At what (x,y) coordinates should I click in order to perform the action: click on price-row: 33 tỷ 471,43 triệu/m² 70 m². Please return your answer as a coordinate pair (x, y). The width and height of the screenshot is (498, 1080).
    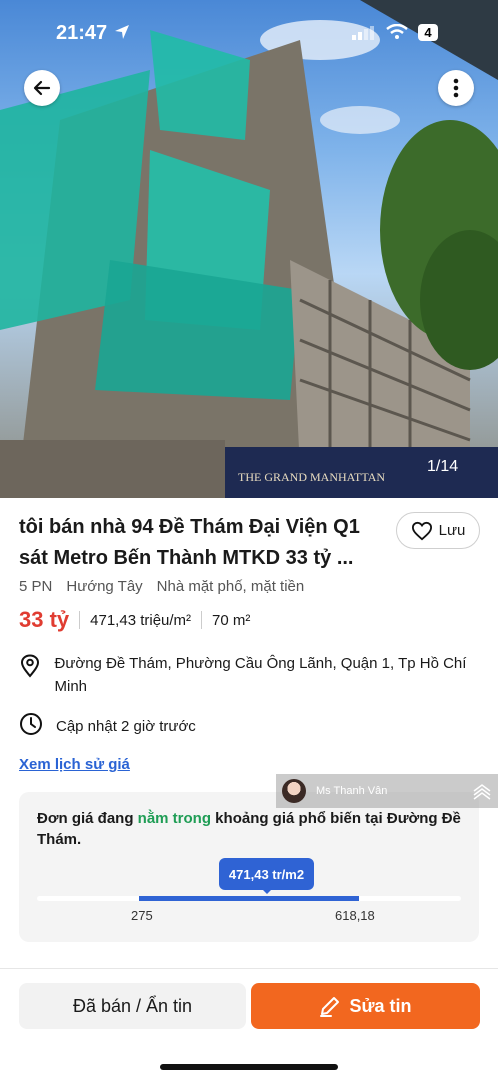
    Looking at the image, I should click on (134, 620).